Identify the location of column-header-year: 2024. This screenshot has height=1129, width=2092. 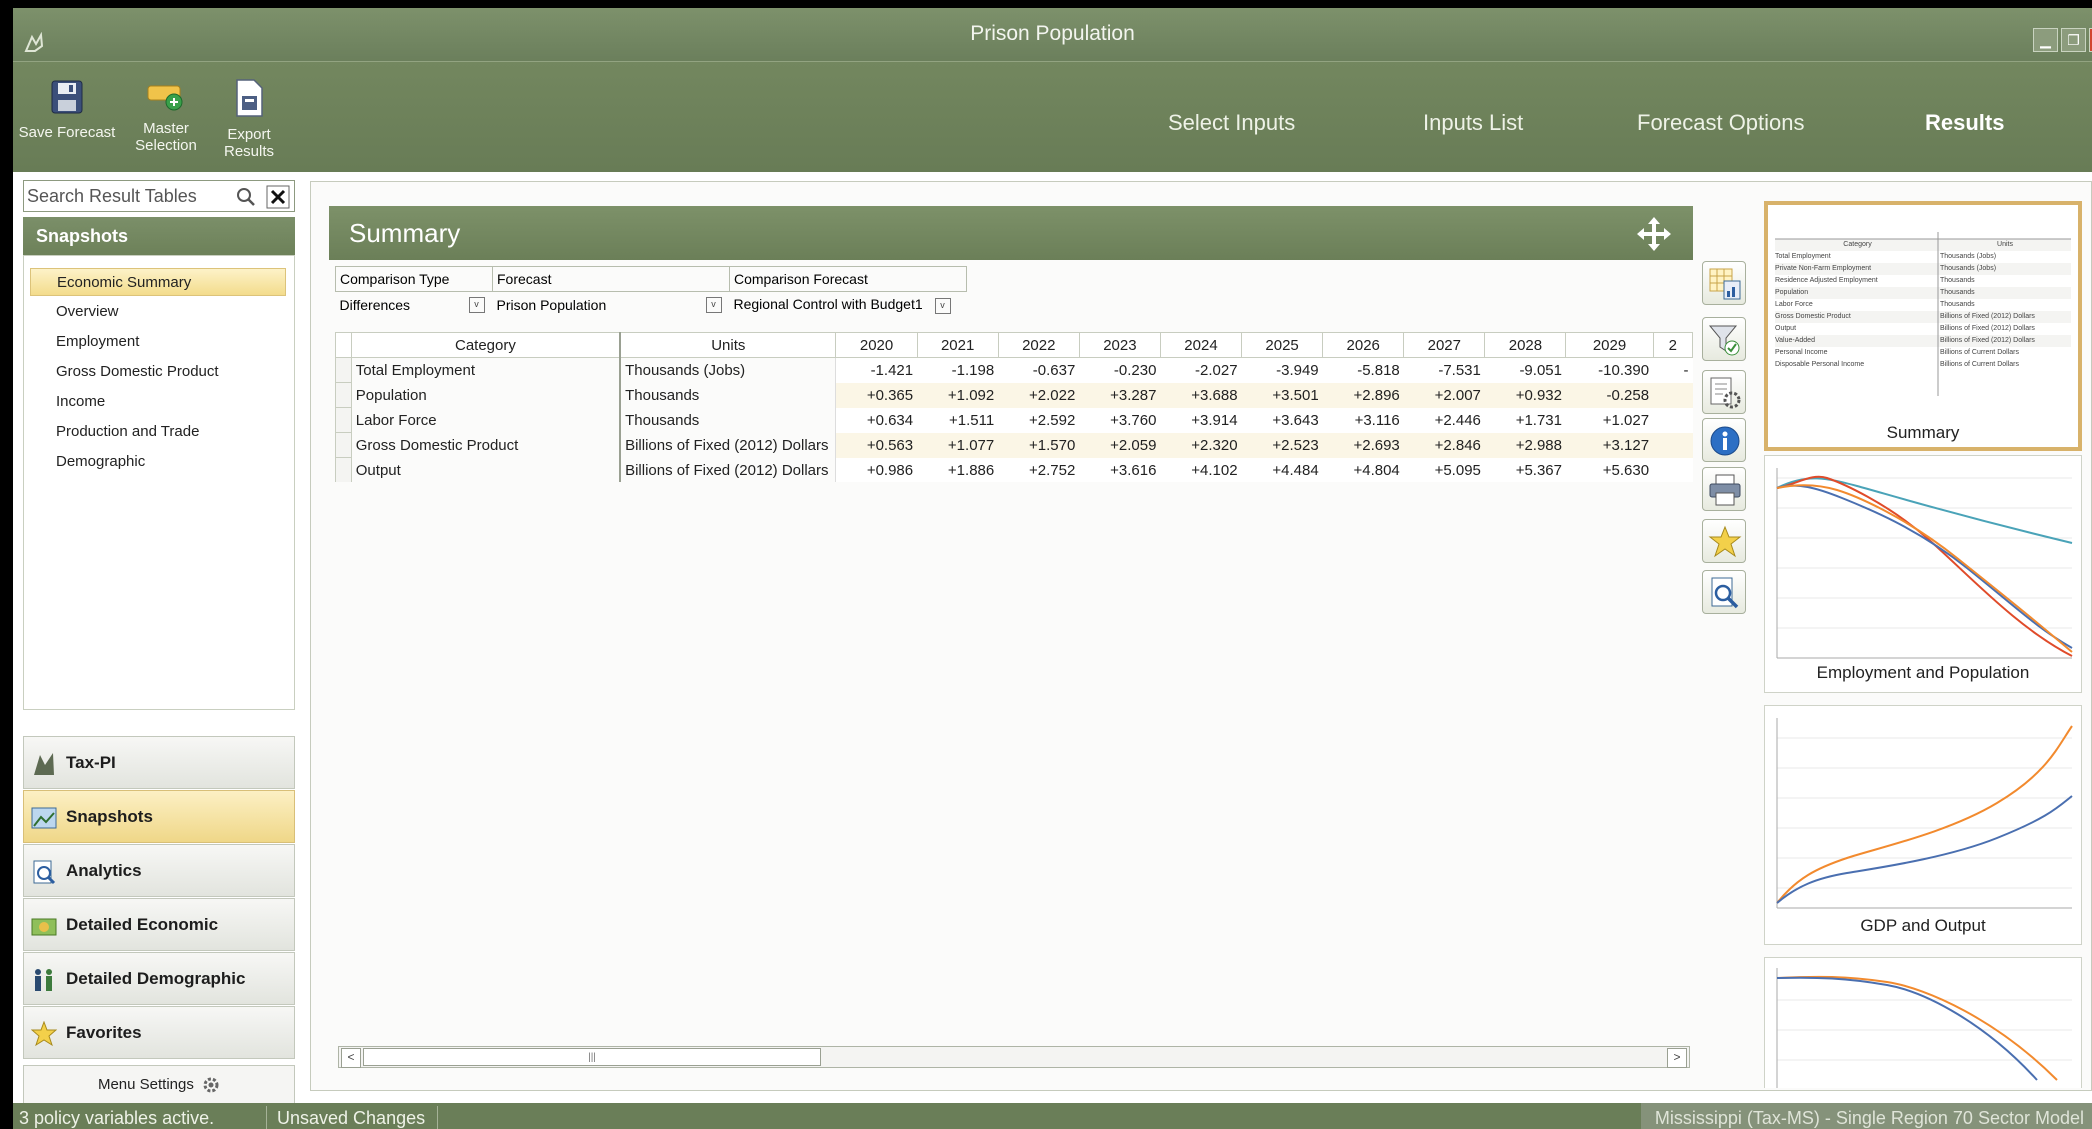
(1201, 345).